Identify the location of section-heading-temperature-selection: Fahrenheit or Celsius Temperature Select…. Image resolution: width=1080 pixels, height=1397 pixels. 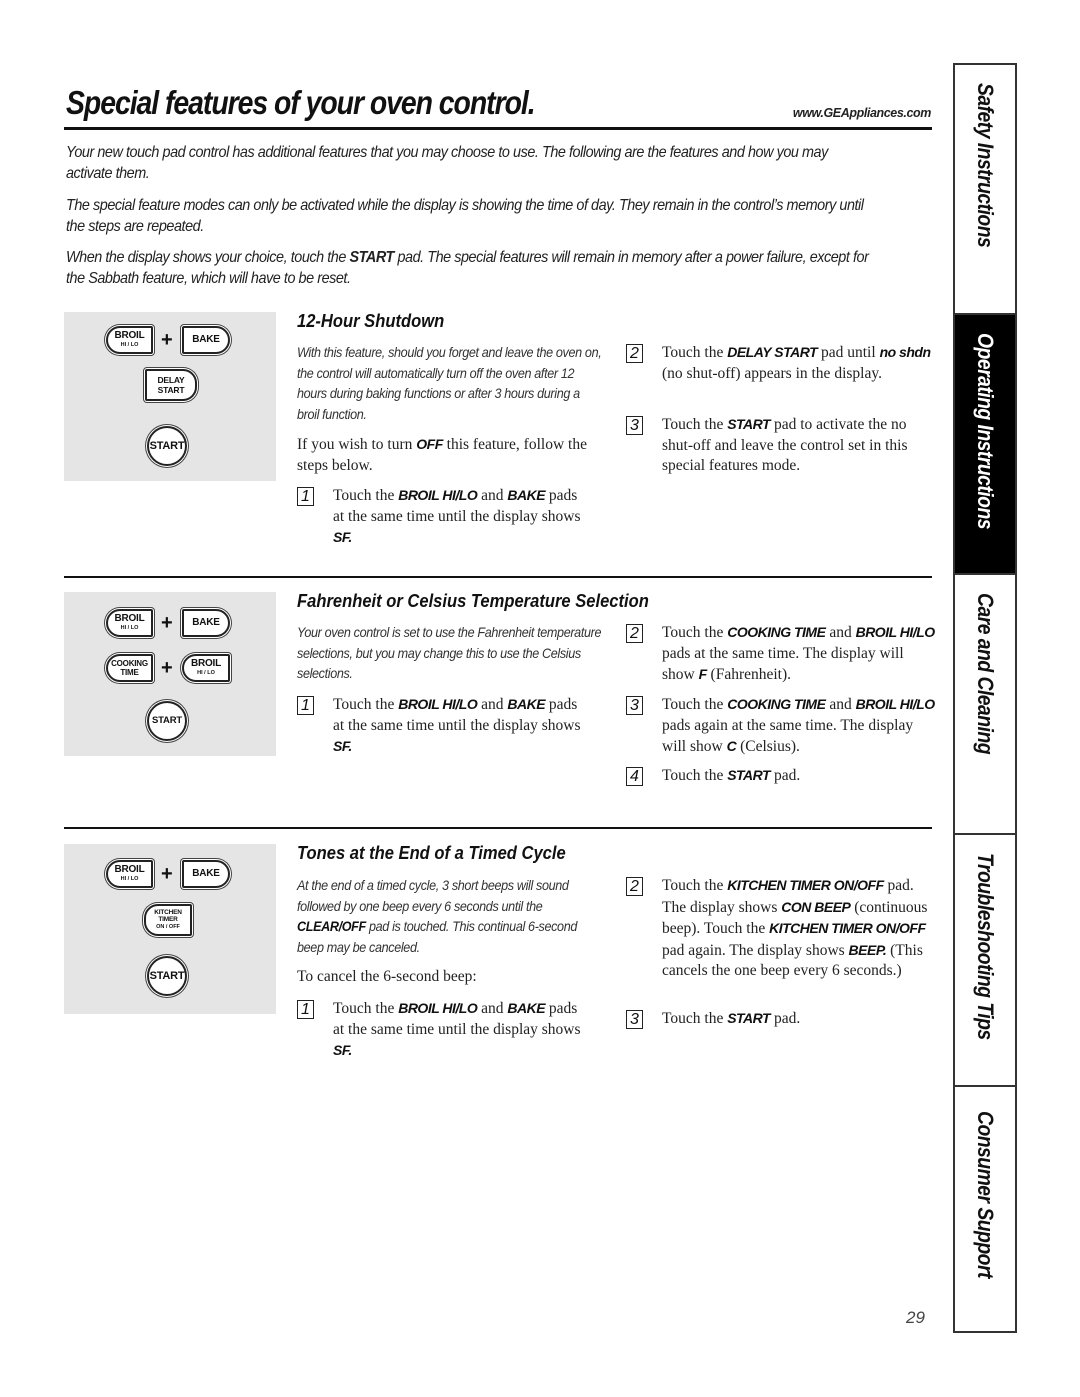
(473, 601).